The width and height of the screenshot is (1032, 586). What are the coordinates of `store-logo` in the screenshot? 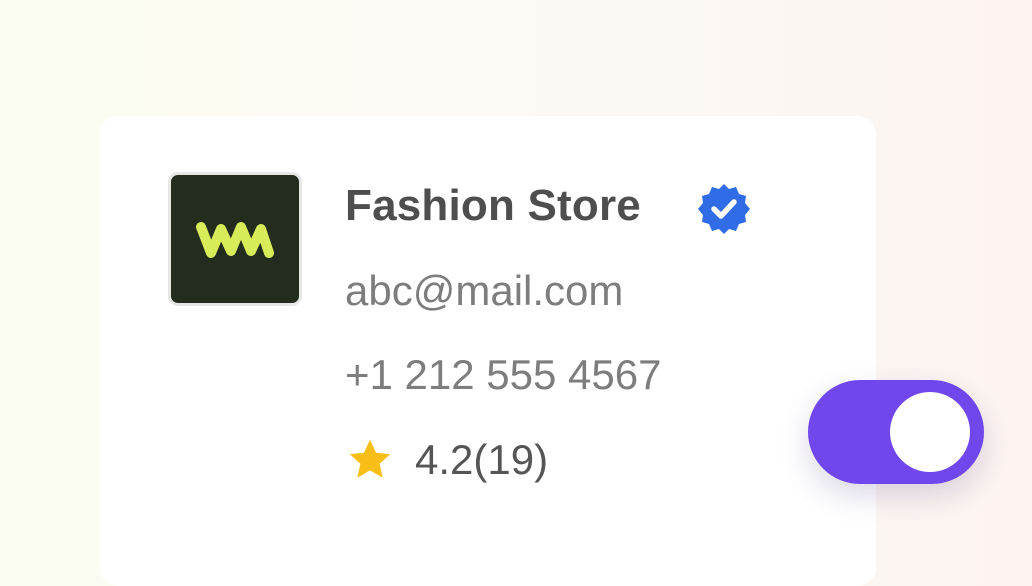 It's located at (235, 239).